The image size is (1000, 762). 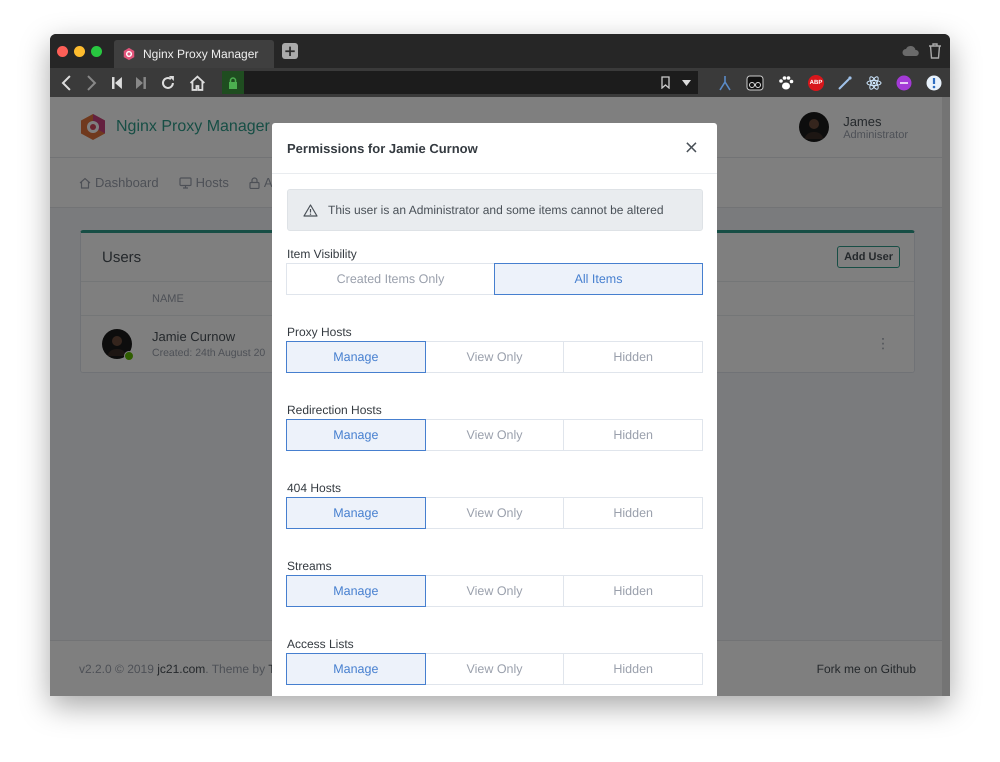 What do you see at coordinates (382, 148) in the screenshot?
I see `dialog-title: Permissions for Jamie Curnow` at bounding box center [382, 148].